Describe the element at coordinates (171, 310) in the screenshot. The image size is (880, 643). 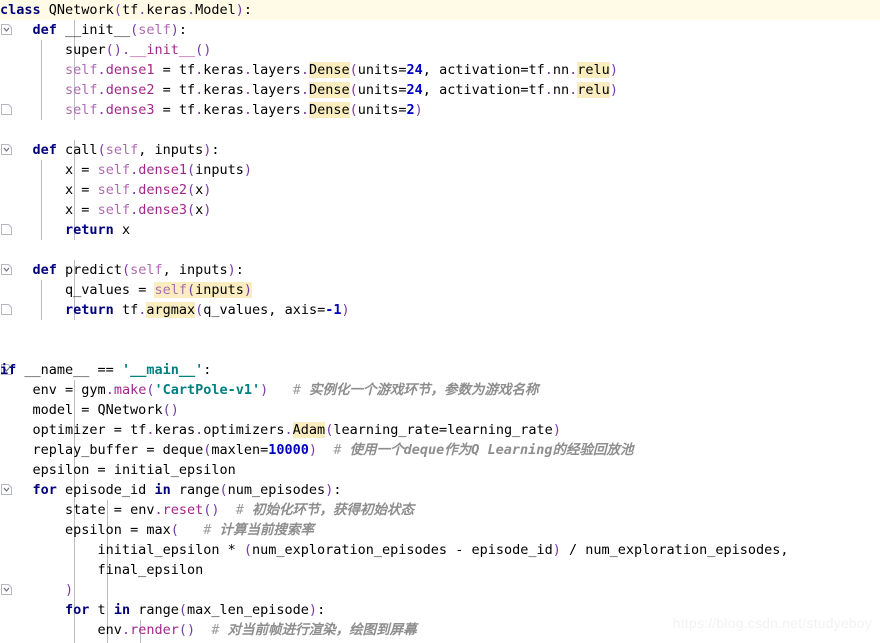
I see `occurrence-highlight: argmax` at that location.